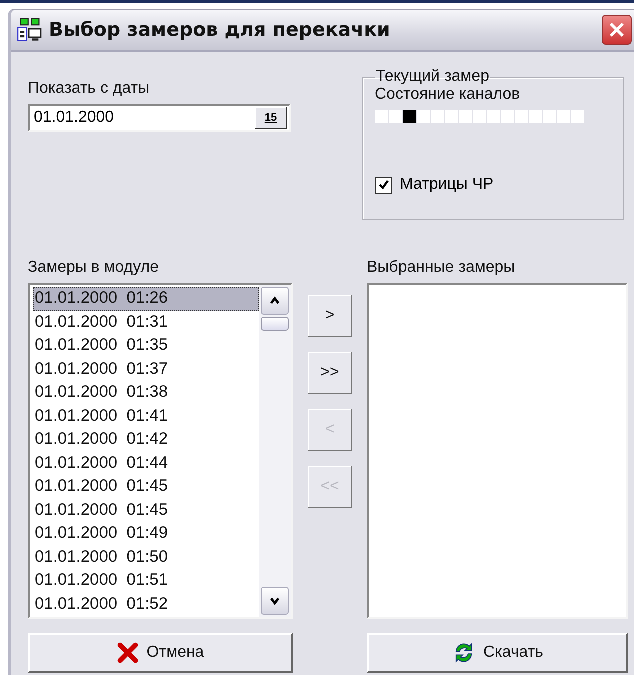  What do you see at coordinates (146, 416) in the screenshot?
I see `list-item: 01.01.2000 01:41` at bounding box center [146, 416].